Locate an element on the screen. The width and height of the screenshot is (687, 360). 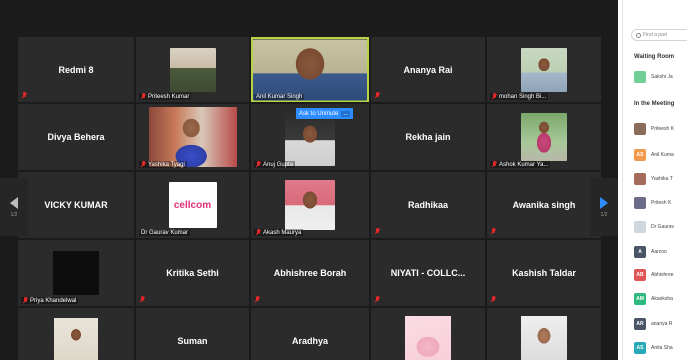
avatar: AR is located at coordinates (640, 323).